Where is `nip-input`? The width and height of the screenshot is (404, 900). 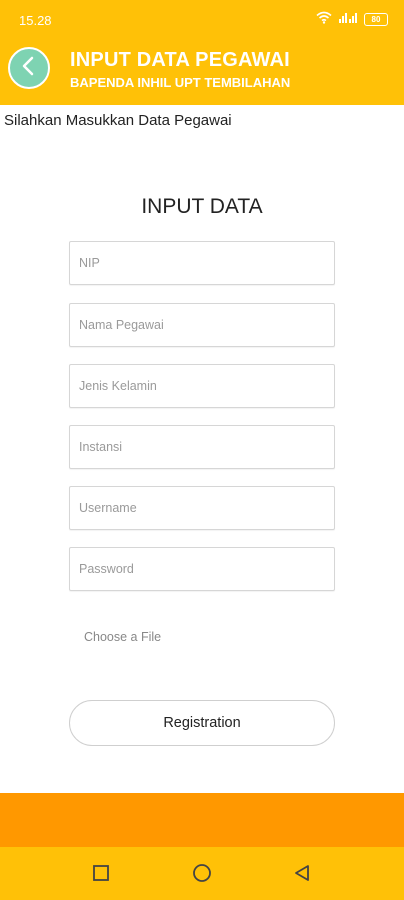
nip-input is located at coordinates (202, 263).